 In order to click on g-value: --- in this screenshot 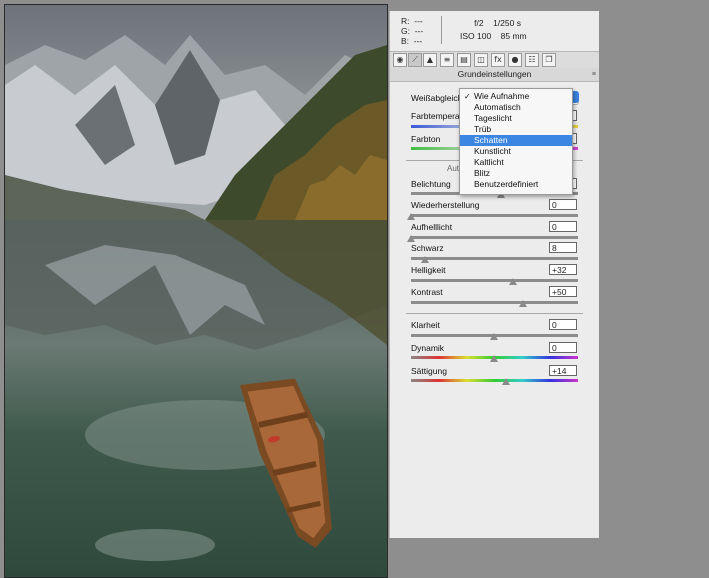, I will do `click(419, 31)`.